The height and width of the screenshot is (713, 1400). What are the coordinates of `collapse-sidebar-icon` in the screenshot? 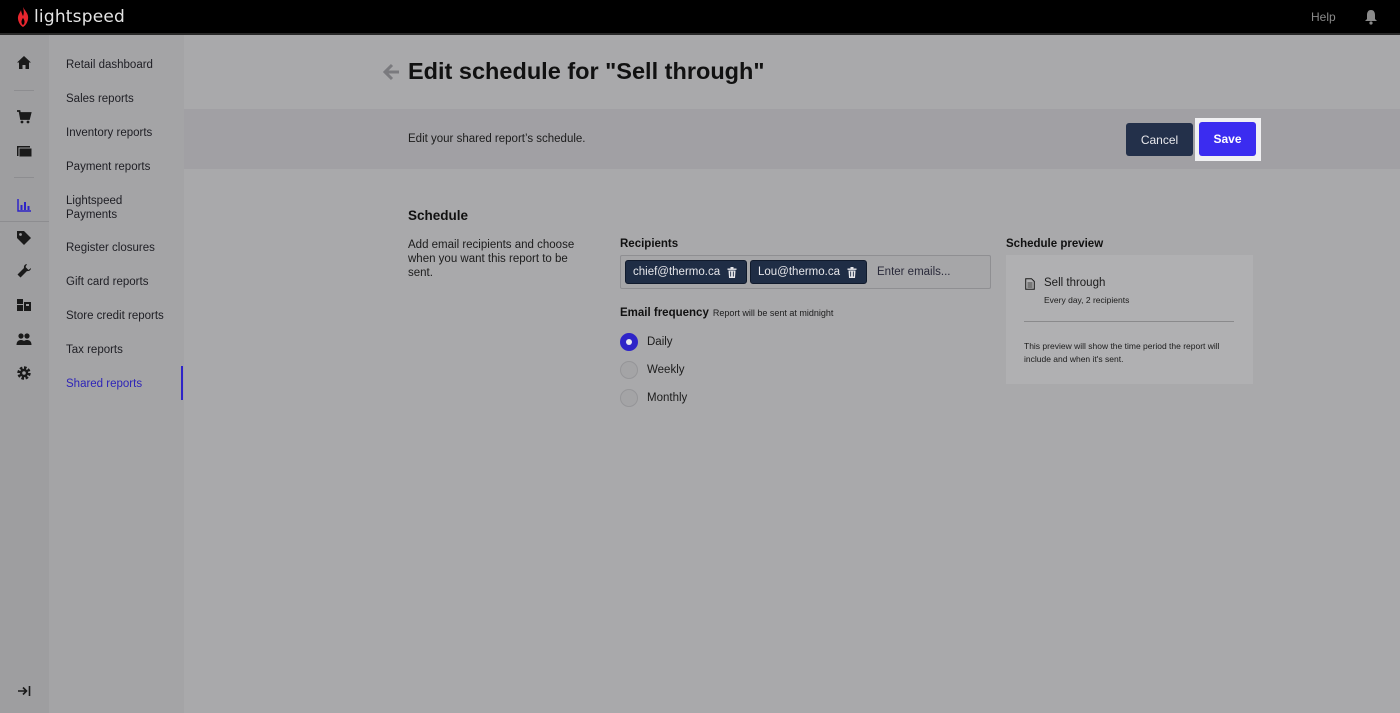 It's located at (24, 691).